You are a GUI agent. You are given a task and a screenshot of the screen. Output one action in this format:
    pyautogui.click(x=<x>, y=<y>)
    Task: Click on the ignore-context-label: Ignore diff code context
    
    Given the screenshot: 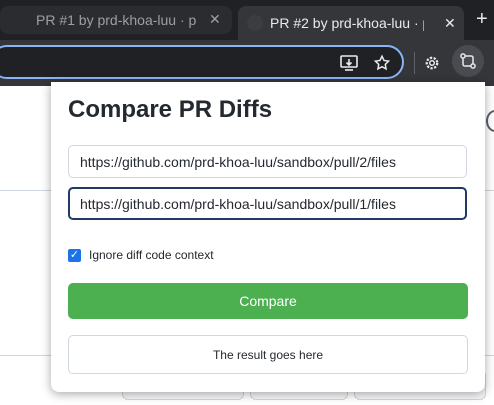 What is the action you would take?
    pyautogui.click(x=151, y=255)
    